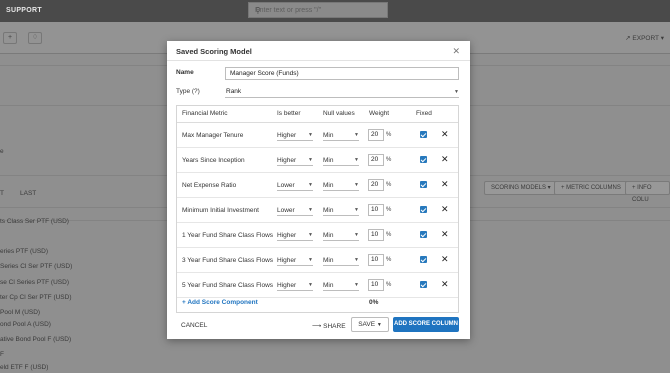 Image resolution: width=670 pixels, height=373 pixels. I want to click on top-bar: SUPPORT Enter text or press "/" ⚲, so click(335, 11).